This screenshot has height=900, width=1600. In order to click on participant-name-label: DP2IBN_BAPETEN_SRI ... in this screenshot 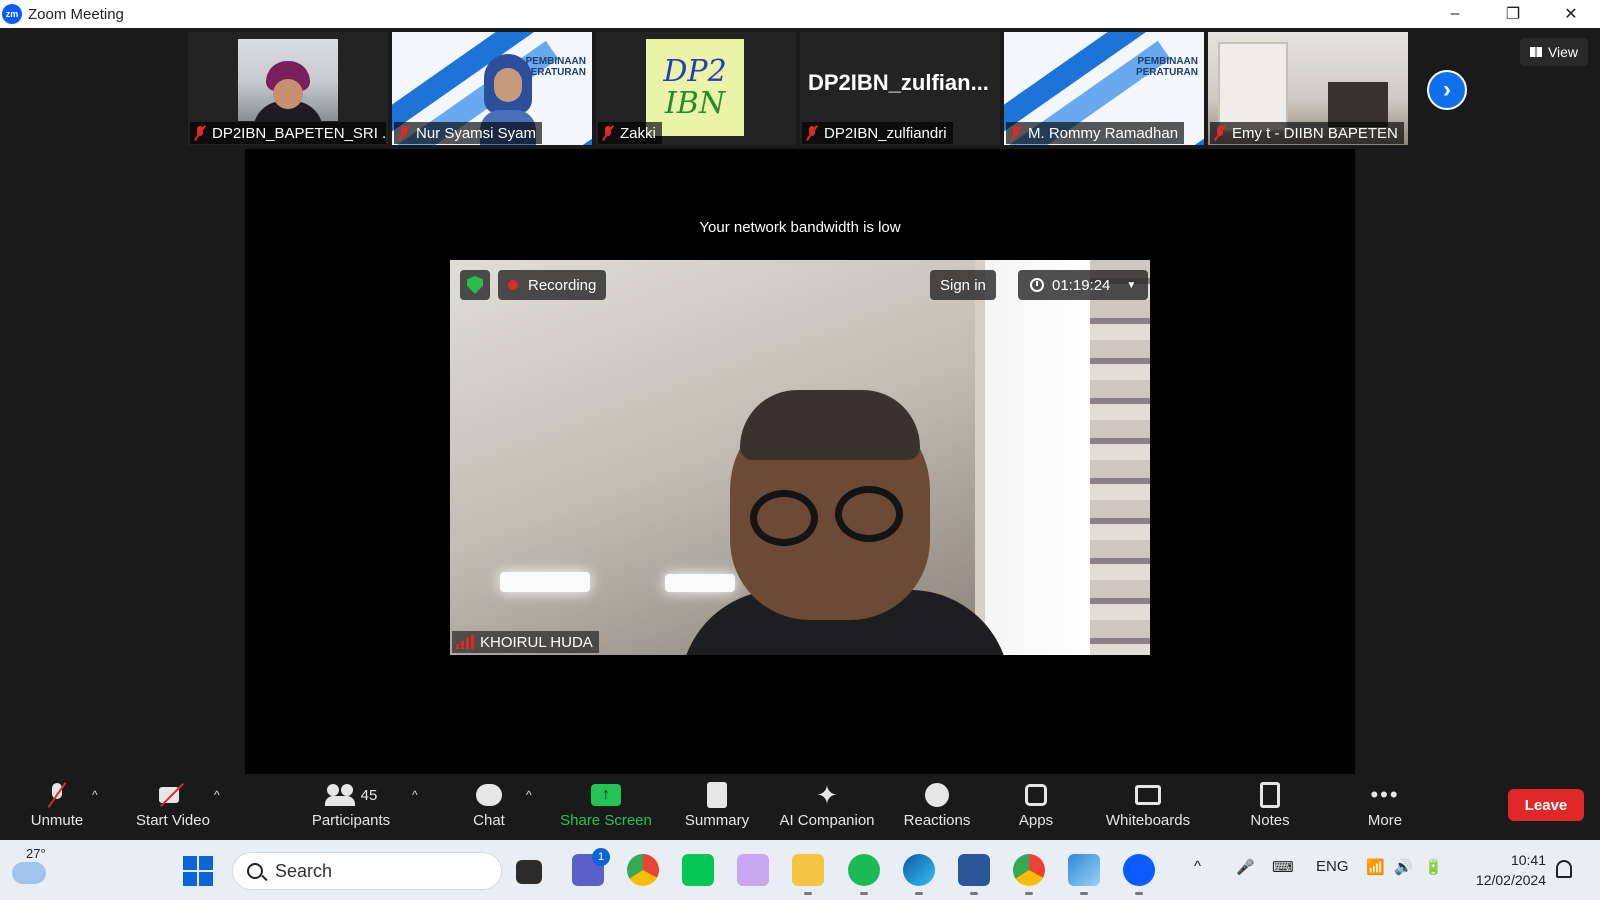, I will do `click(288, 133)`.